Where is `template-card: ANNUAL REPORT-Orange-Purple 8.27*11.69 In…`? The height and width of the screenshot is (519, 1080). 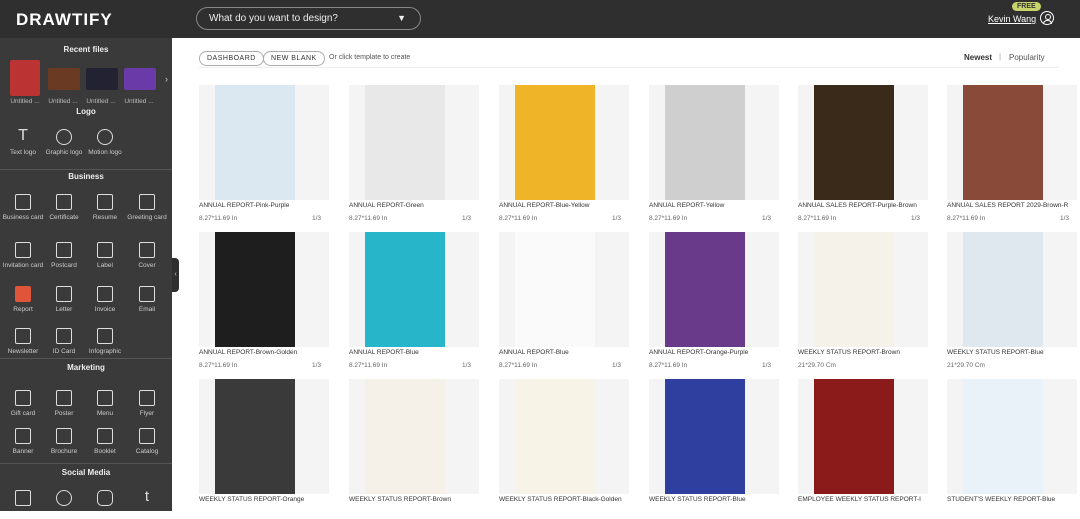 template-card: ANNUAL REPORT-Orange-Purple 8.27*11.69 In… is located at coordinates (714, 302).